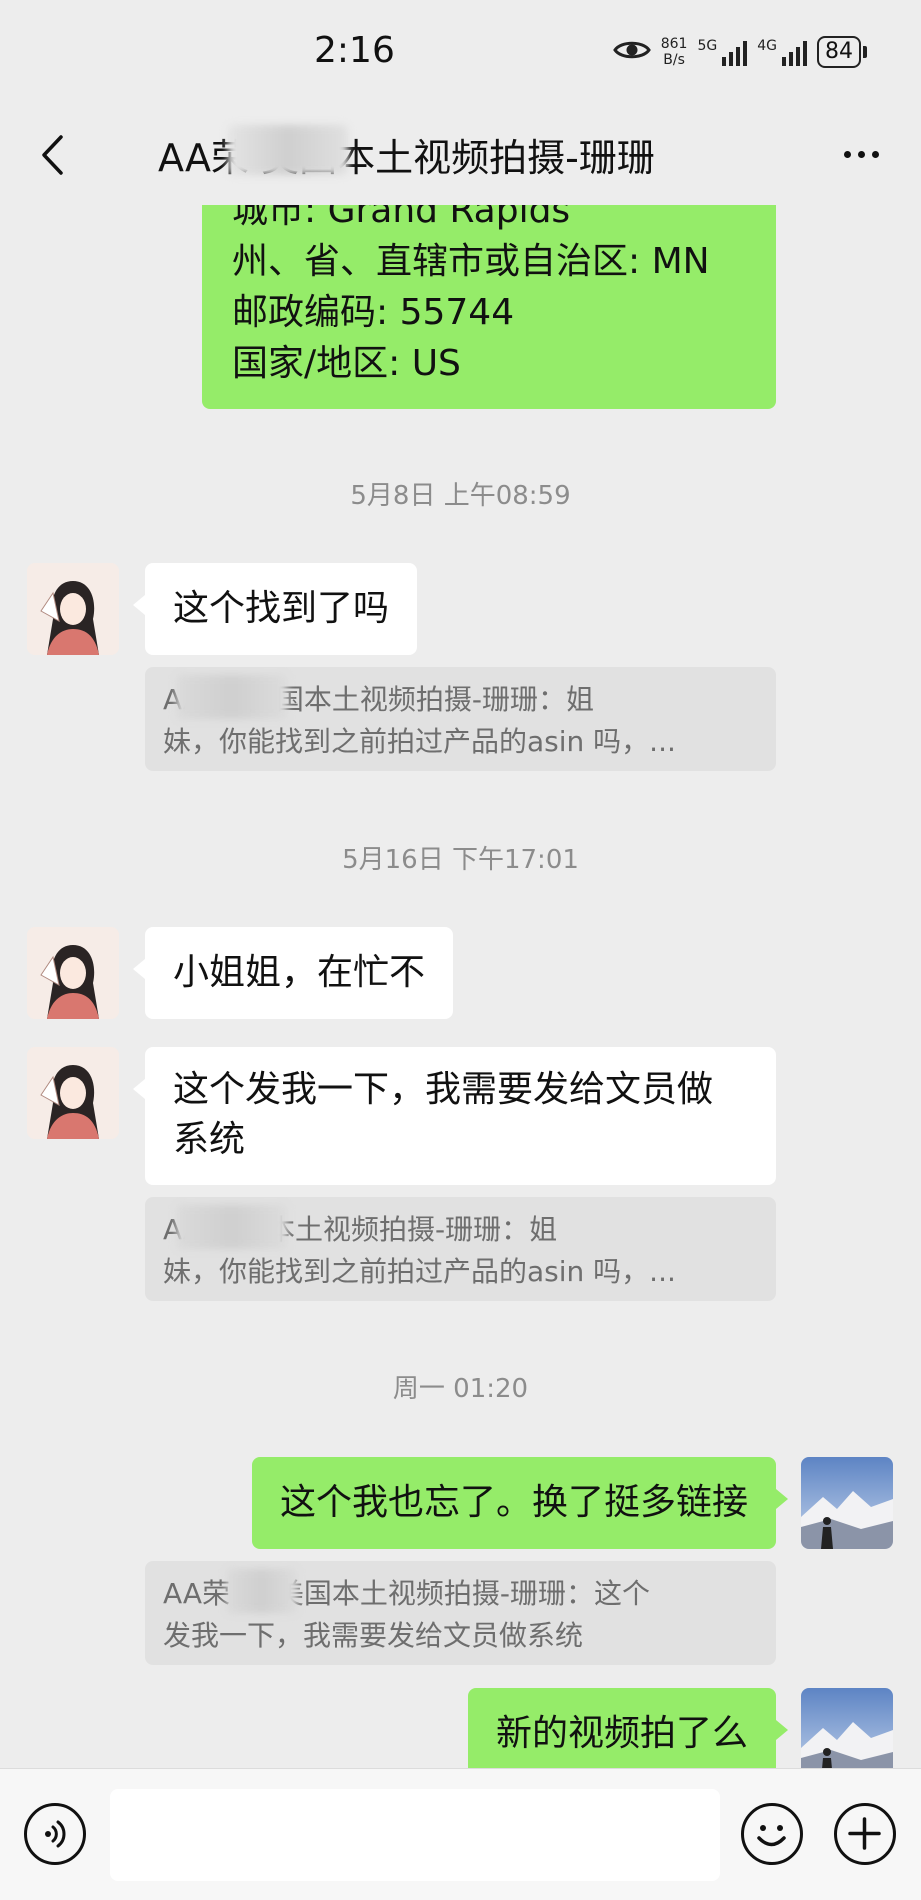 The image size is (921, 1900). Describe the element at coordinates (460, 1389) in the screenshot. I see `message-timestamp: 周一 01:20` at that location.